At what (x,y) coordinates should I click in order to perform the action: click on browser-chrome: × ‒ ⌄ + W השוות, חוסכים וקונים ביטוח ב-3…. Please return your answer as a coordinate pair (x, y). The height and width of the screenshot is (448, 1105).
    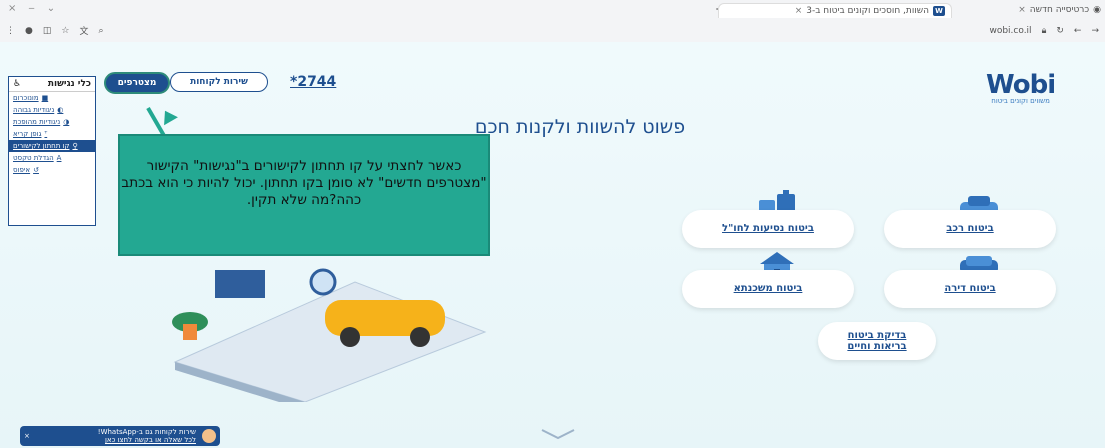
    Looking at the image, I should click on (552, 21).